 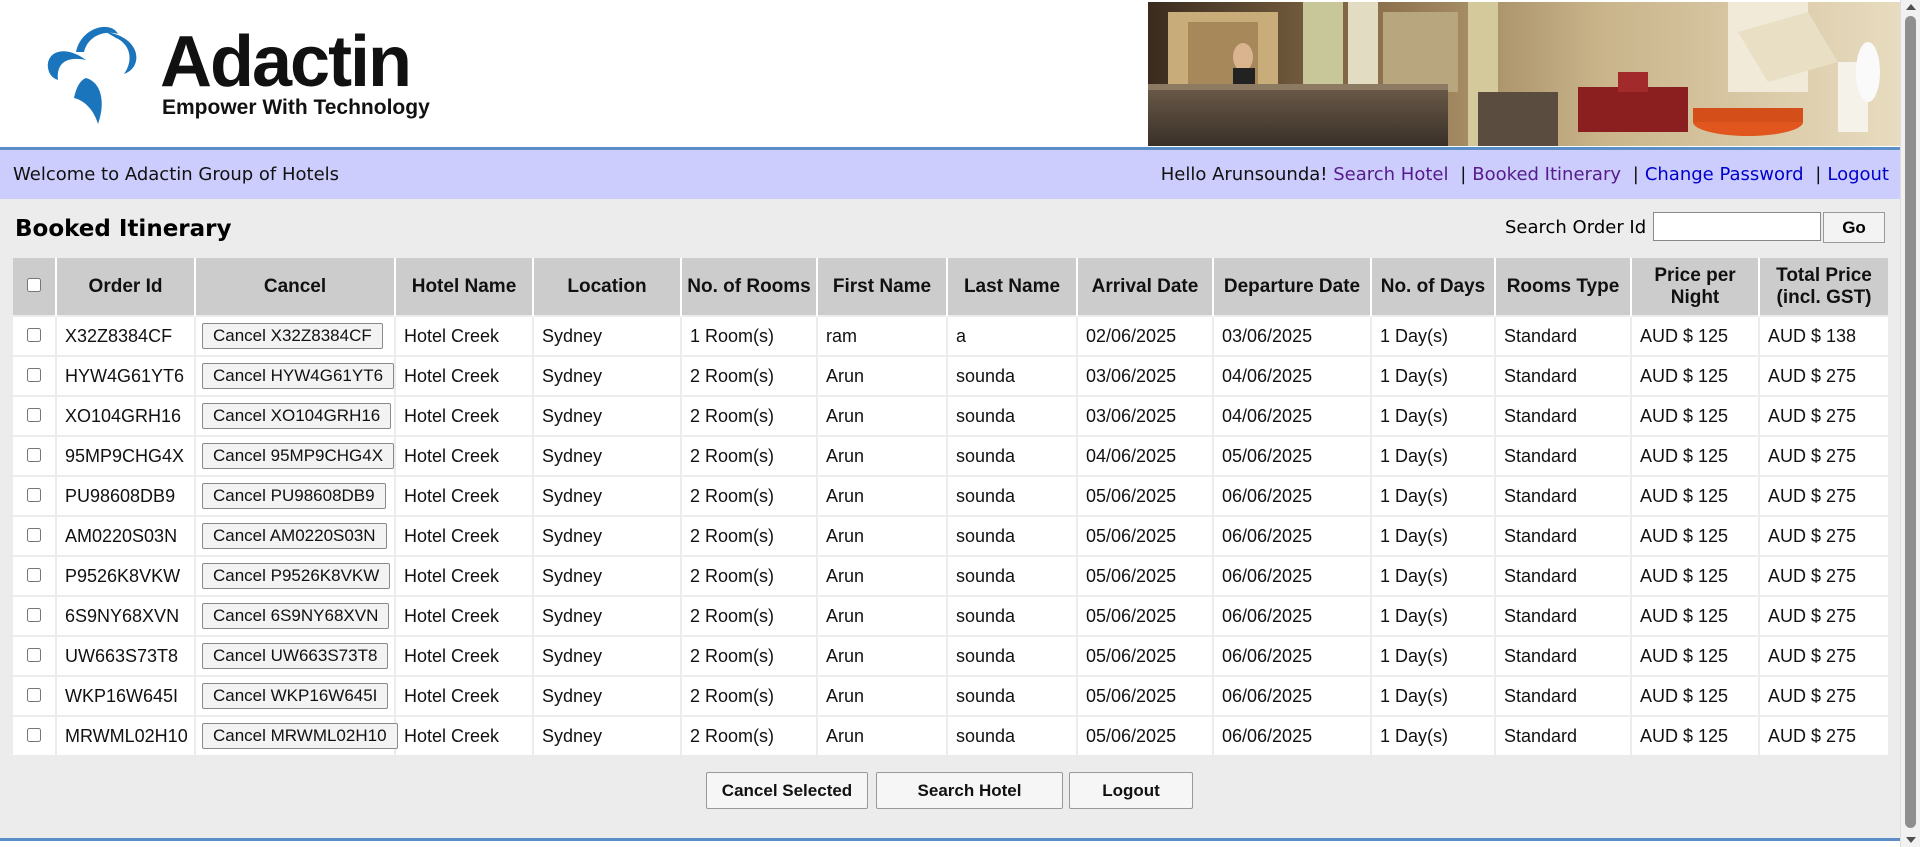 What do you see at coordinates (1823, 335) in the screenshot?
I see `total-price-cell: AUD $ 138` at bounding box center [1823, 335].